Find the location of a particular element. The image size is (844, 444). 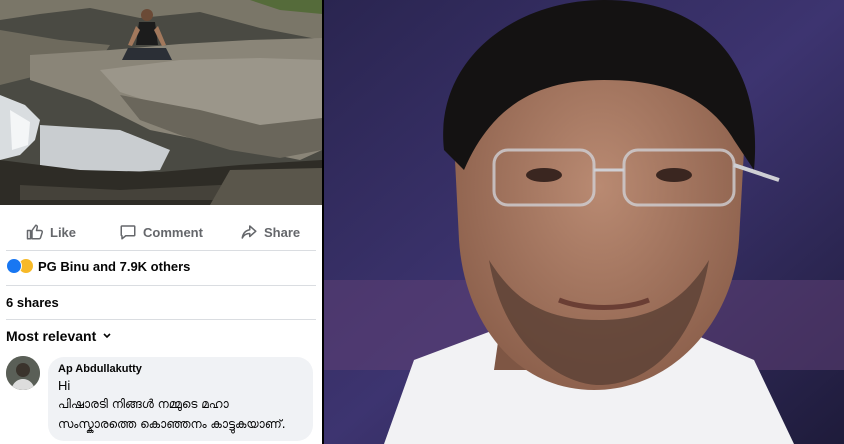

comment-author: Ap Abdullakutty is located at coordinates (180, 369).